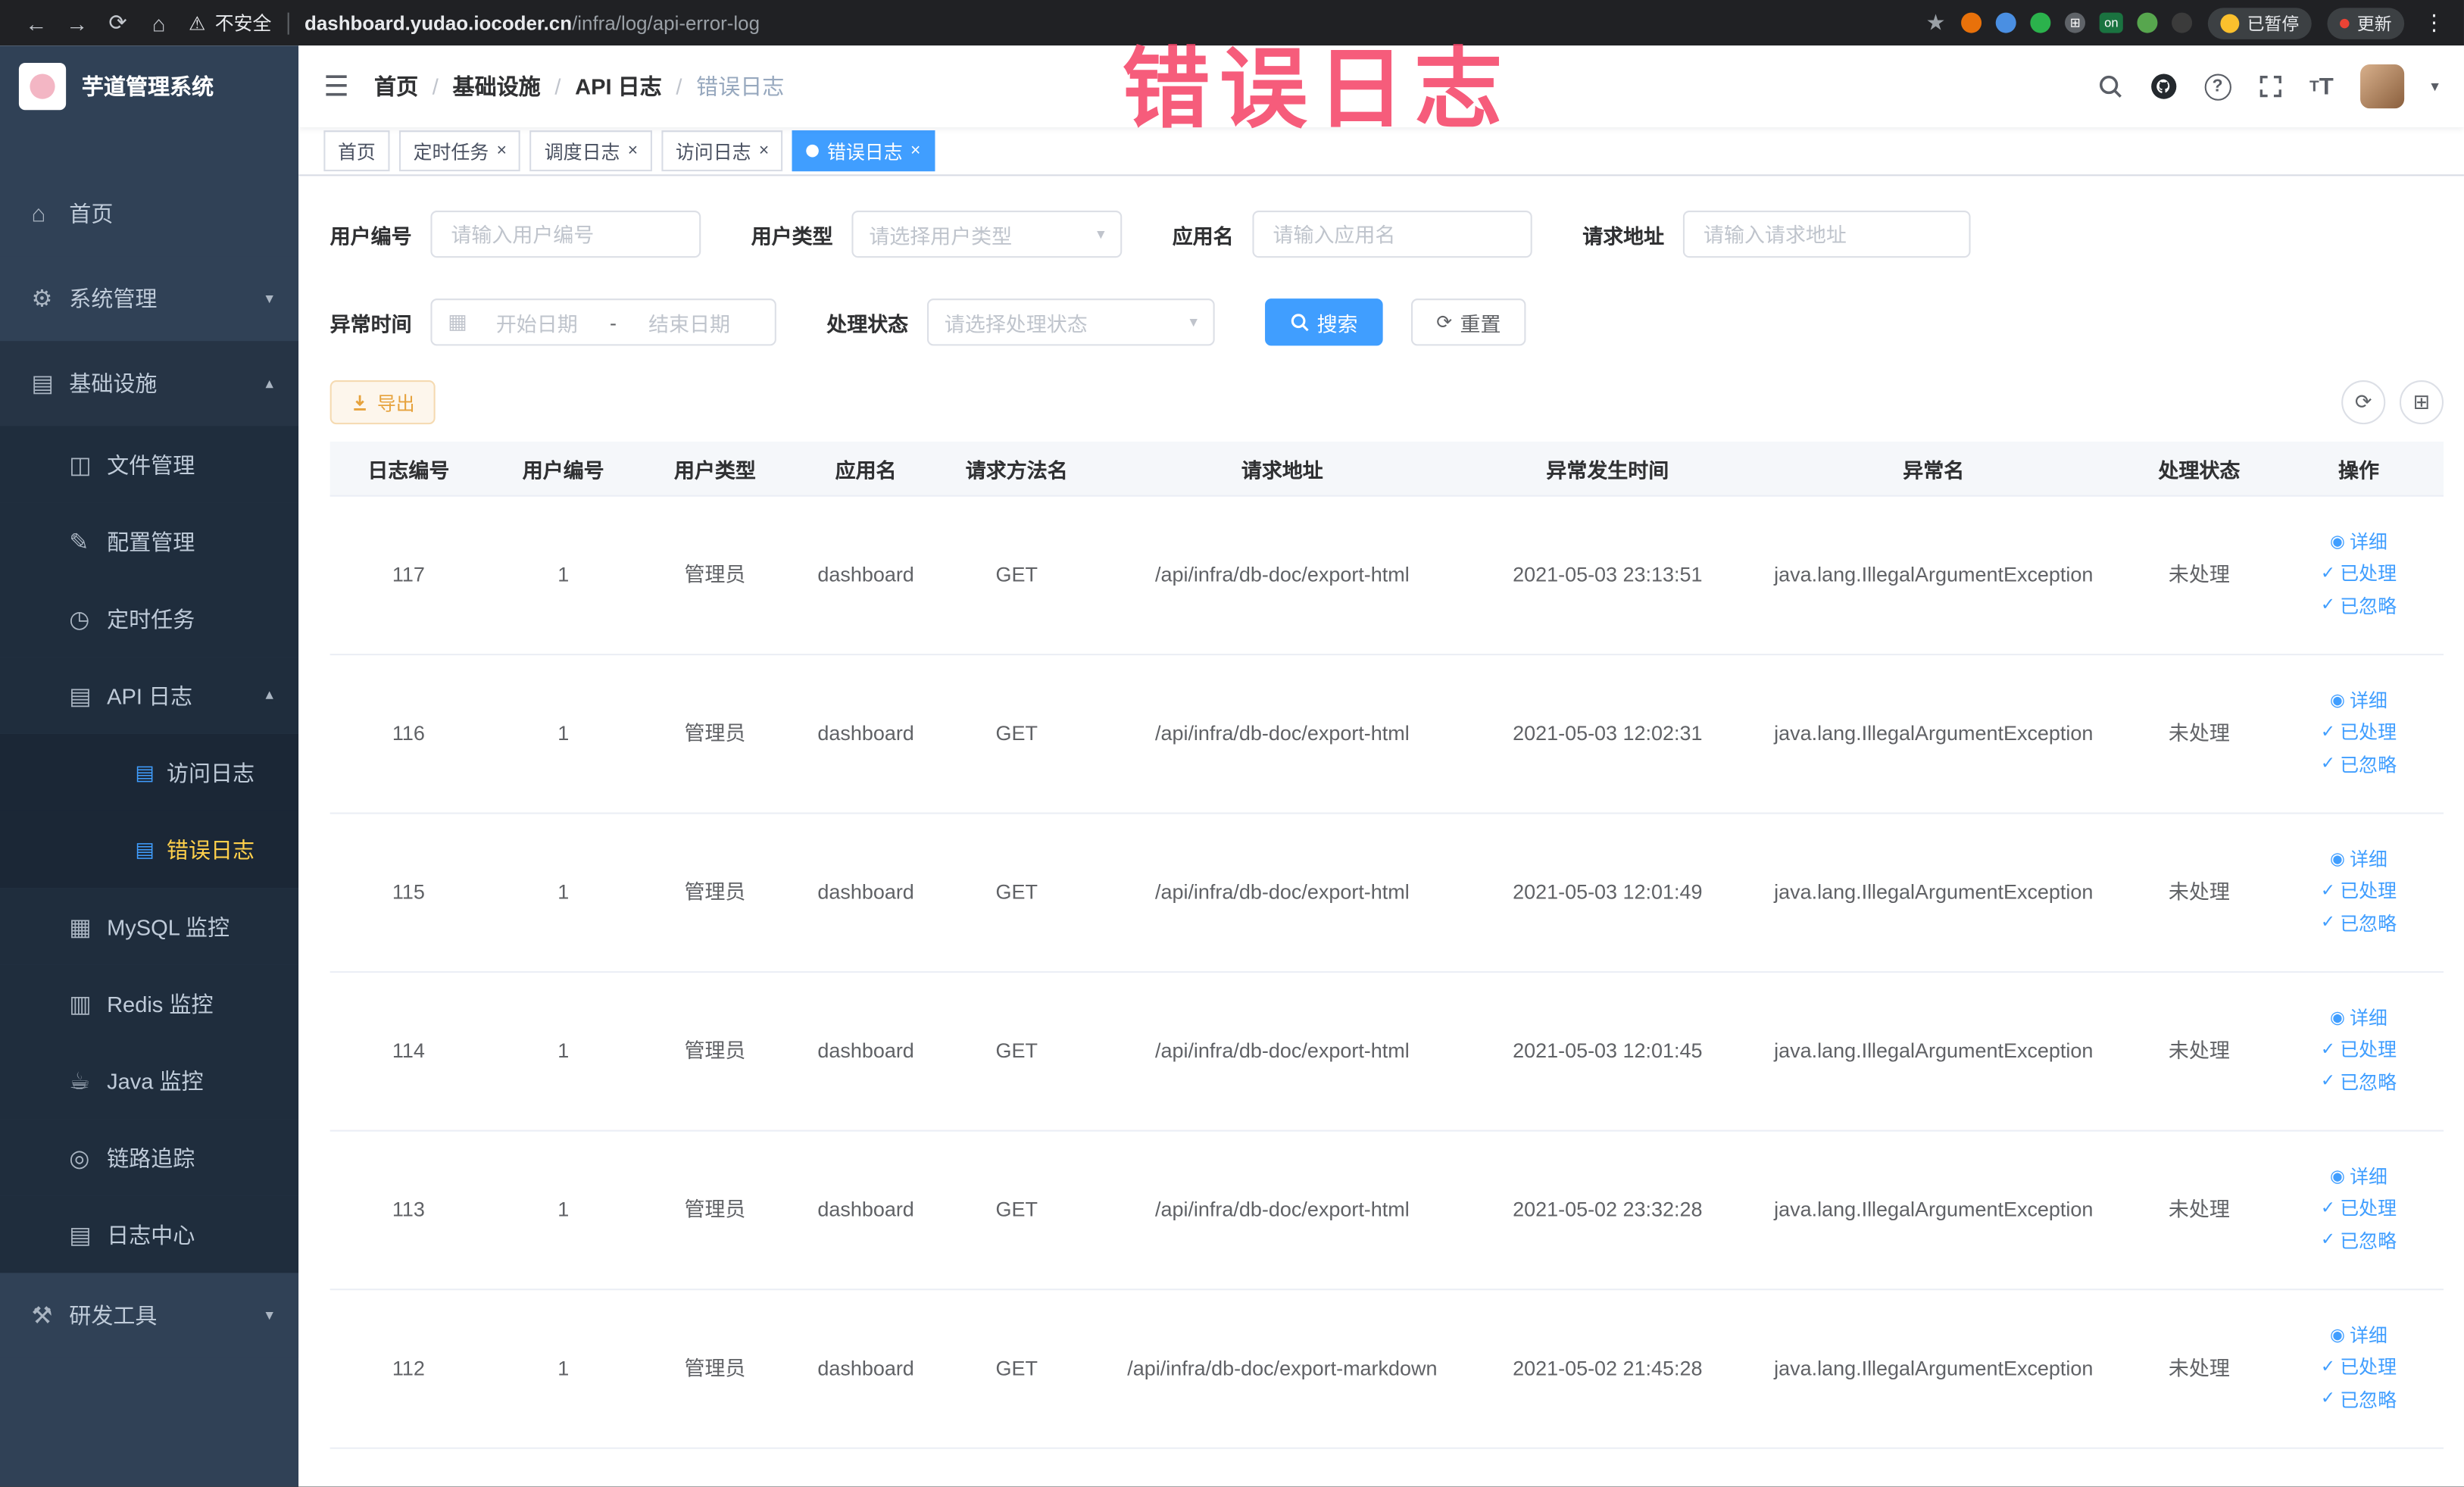 The image size is (2464, 1487). Describe the element at coordinates (42, 299) in the screenshot. I see `gear-icon: ⚙` at that location.